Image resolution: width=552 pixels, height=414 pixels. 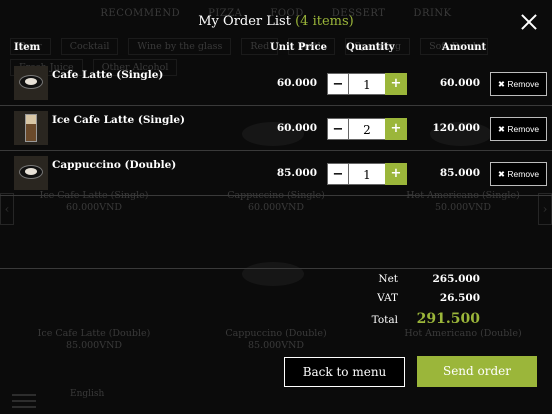 I want to click on page-title: My Order List (4 items), so click(x=276, y=21).